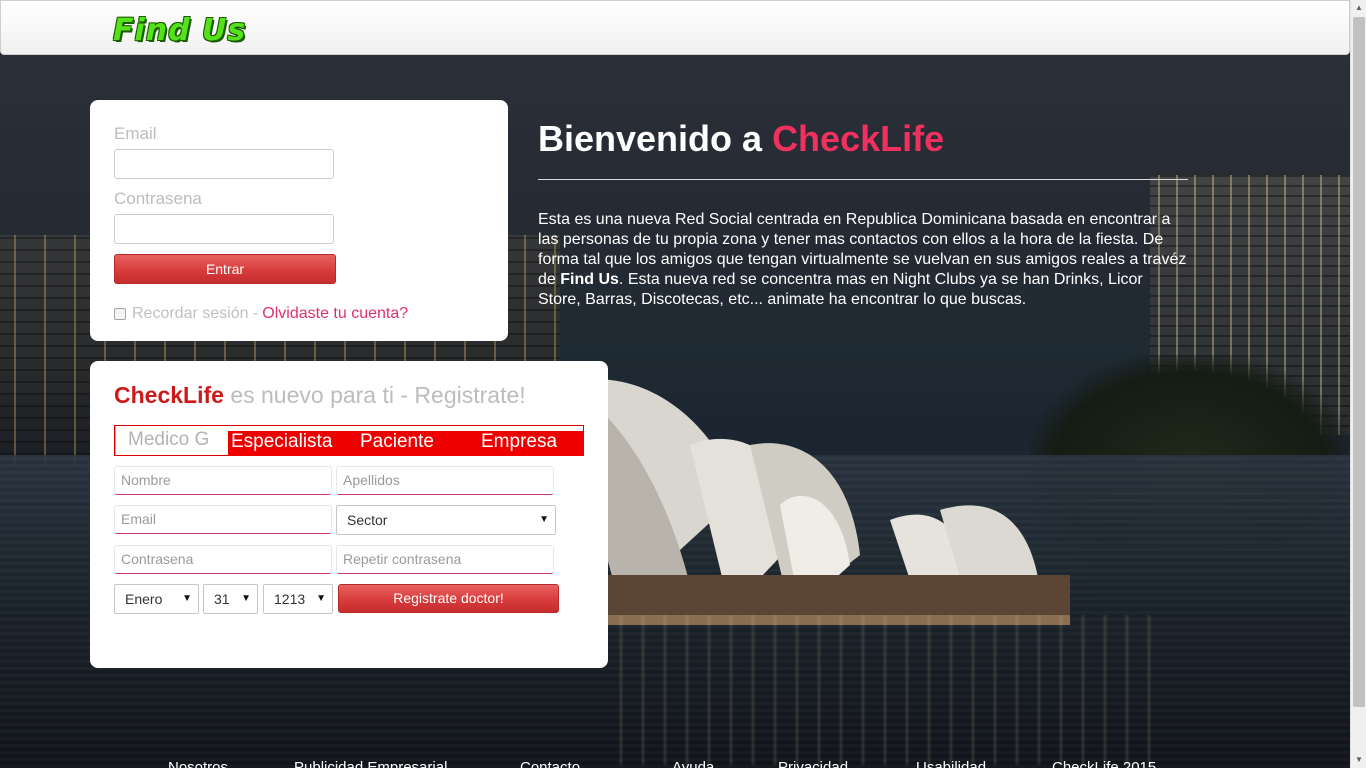 Image resolution: width=1366 pixels, height=768 pixels. Describe the element at coordinates (445, 480) in the screenshot. I see `last-name-input: Apellidos` at that location.